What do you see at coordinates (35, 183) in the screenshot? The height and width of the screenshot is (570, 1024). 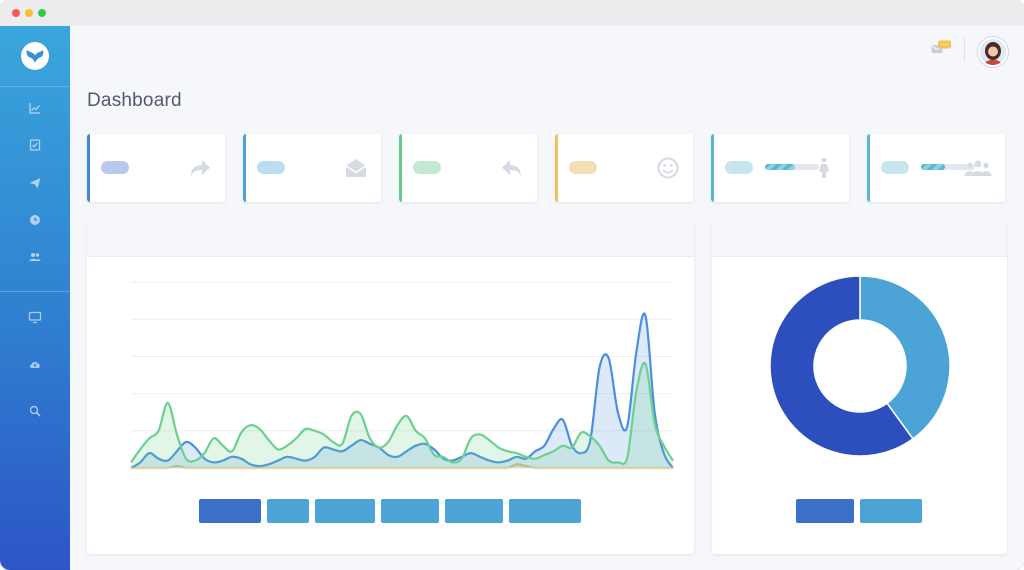 I see `paper-plane-icon` at bounding box center [35, 183].